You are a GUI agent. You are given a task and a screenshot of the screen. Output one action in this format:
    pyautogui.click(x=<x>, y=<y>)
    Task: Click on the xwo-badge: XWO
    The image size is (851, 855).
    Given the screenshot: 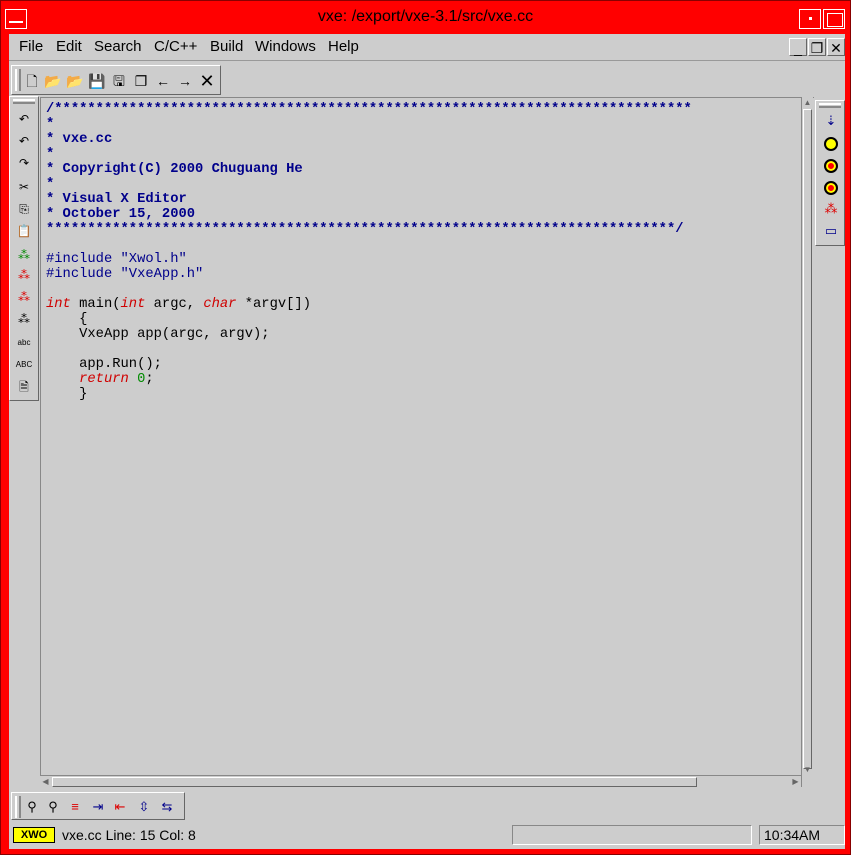 What is the action you would take?
    pyautogui.click(x=34, y=835)
    